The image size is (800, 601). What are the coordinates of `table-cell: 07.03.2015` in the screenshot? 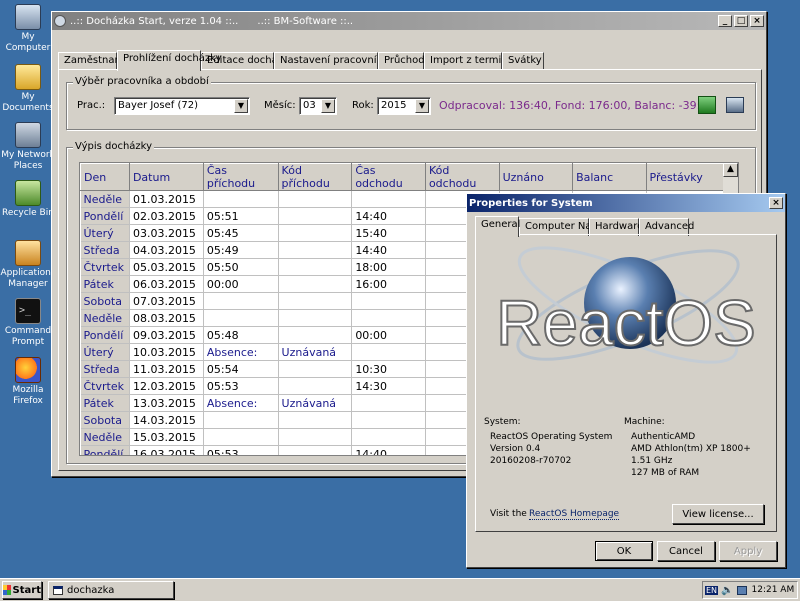 It's located at (166, 301).